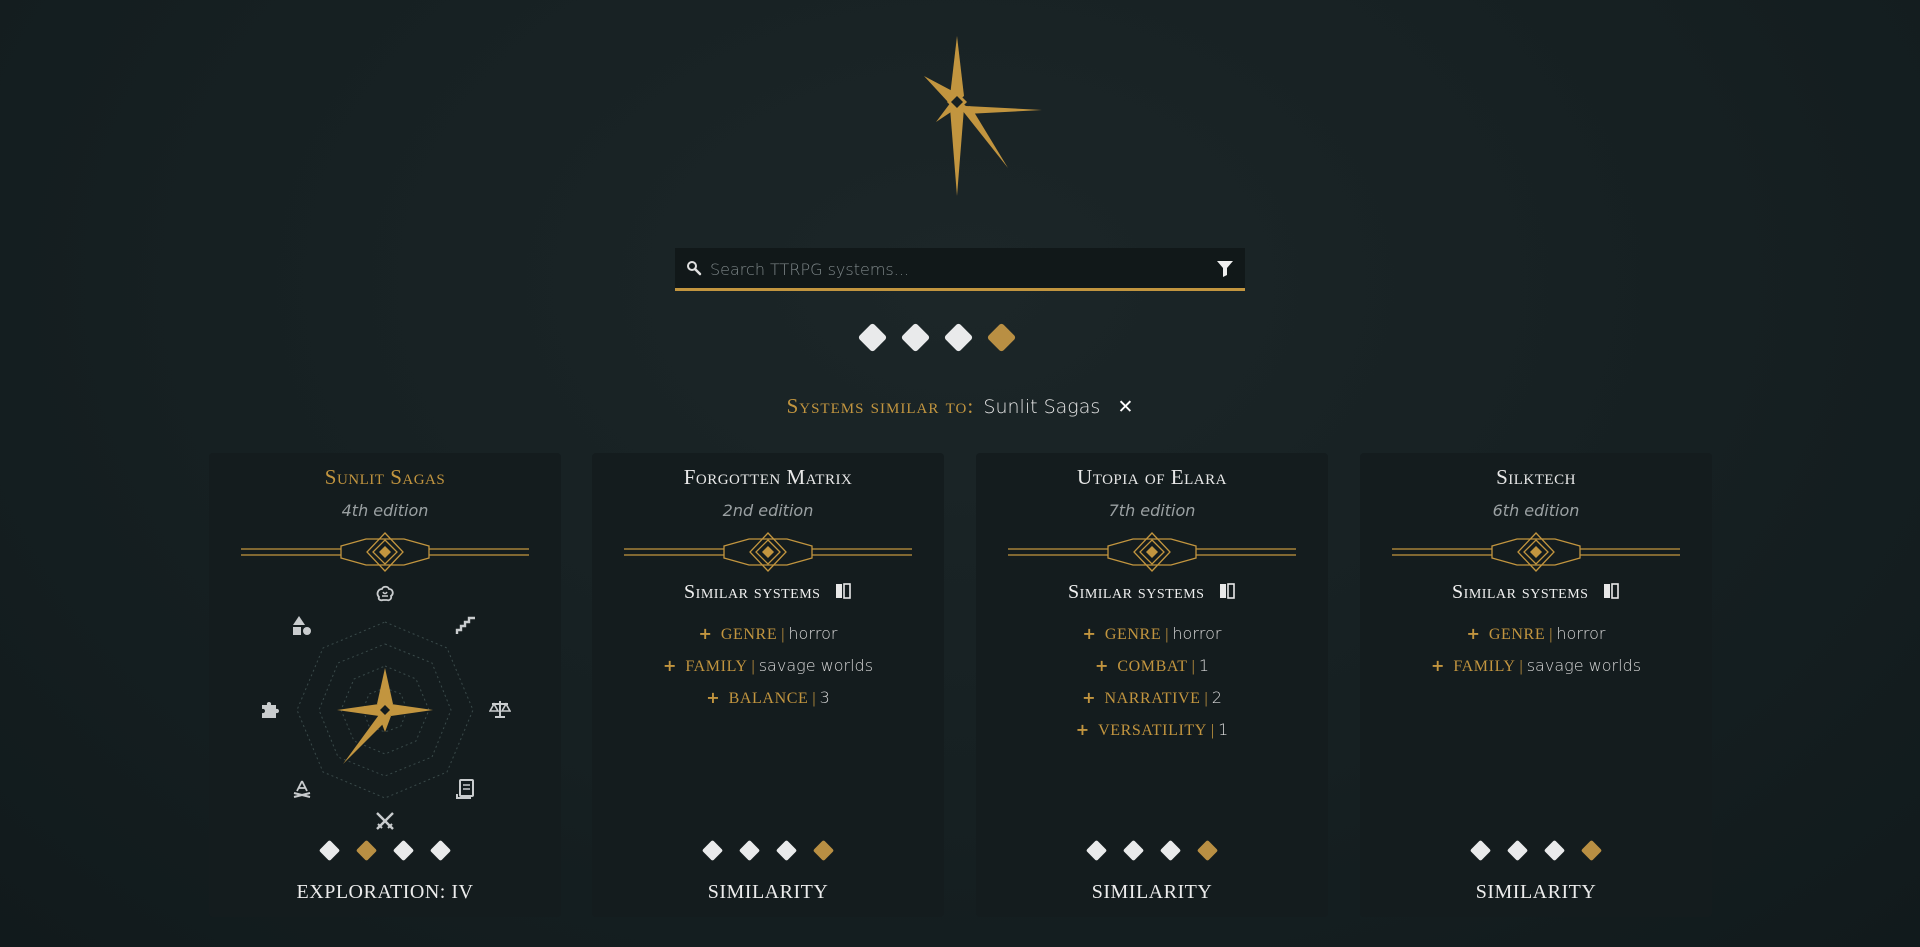 This screenshot has width=1920, height=947. What do you see at coordinates (983, 116) in the screenshot?
I see `compass-star-logo` at bounding box center [983, 116].